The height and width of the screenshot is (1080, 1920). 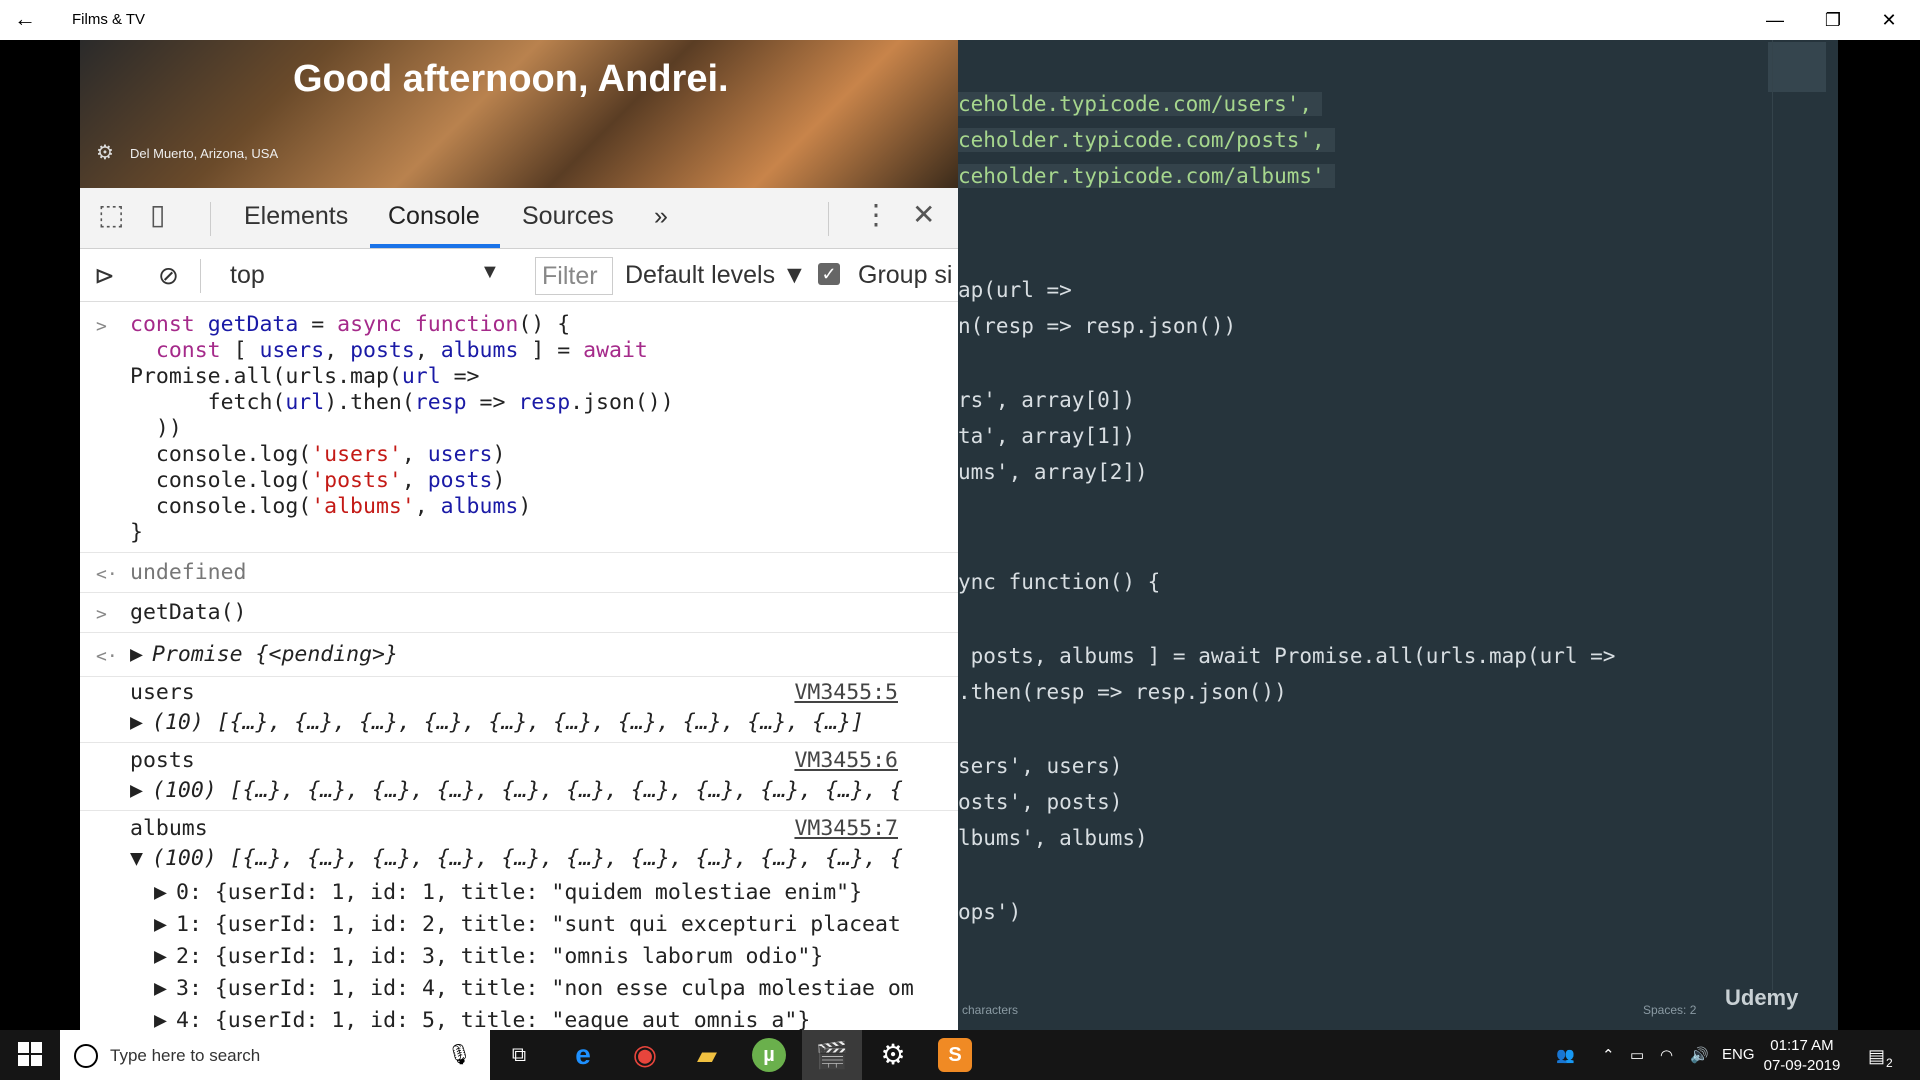 What do you see at coordinates (200, 276) in the screenshot?
I see `filter-divider` at bounding box center [200, 276].